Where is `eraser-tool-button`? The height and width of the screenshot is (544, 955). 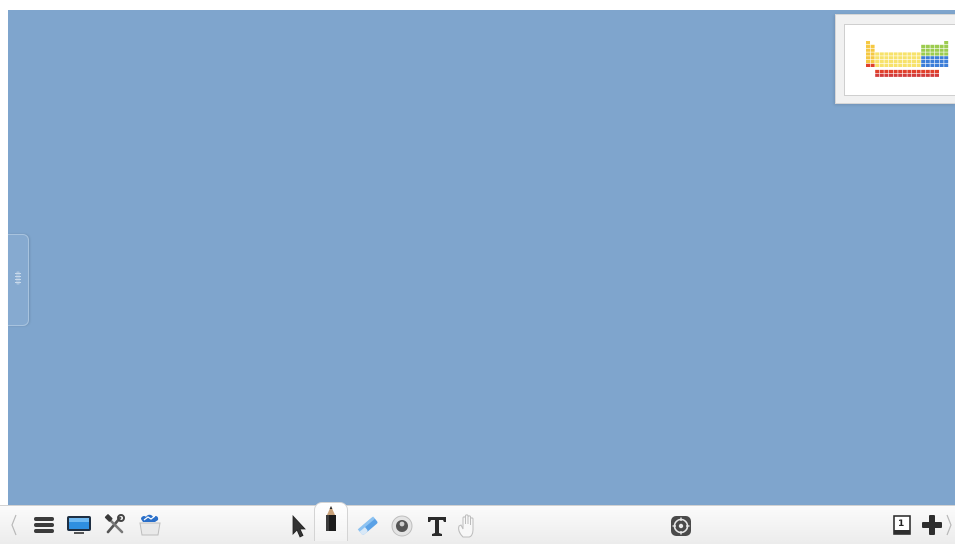 eraser-tool-button is located at coordinates (368, 526).